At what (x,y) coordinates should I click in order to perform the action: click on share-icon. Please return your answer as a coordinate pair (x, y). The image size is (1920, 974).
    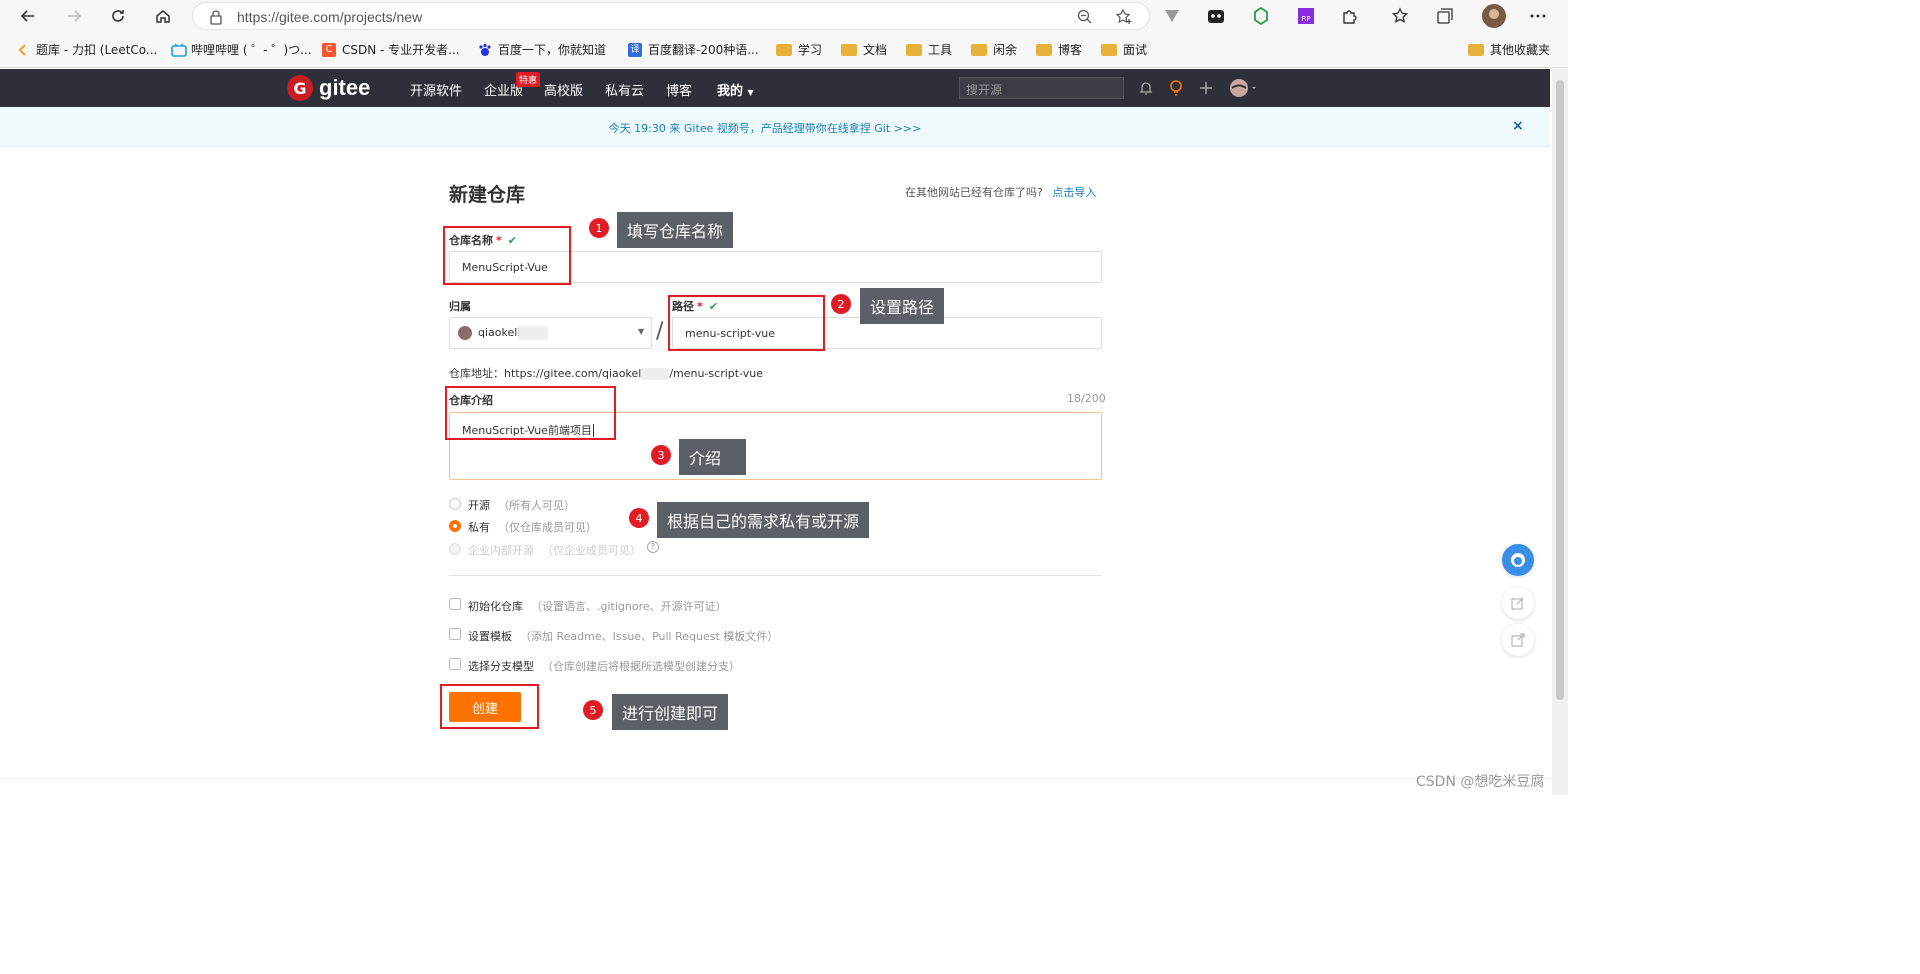
    Looking at the image, I should click on (1518, 640).